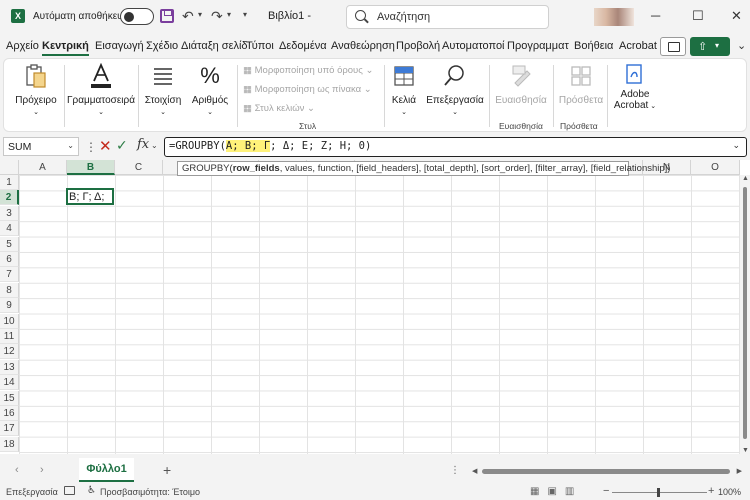 The image size is (750, 500). What do you see at coordinates (9, 167) in the screenshot?
I see `select-all-corner` at bounding box center [9, 167].